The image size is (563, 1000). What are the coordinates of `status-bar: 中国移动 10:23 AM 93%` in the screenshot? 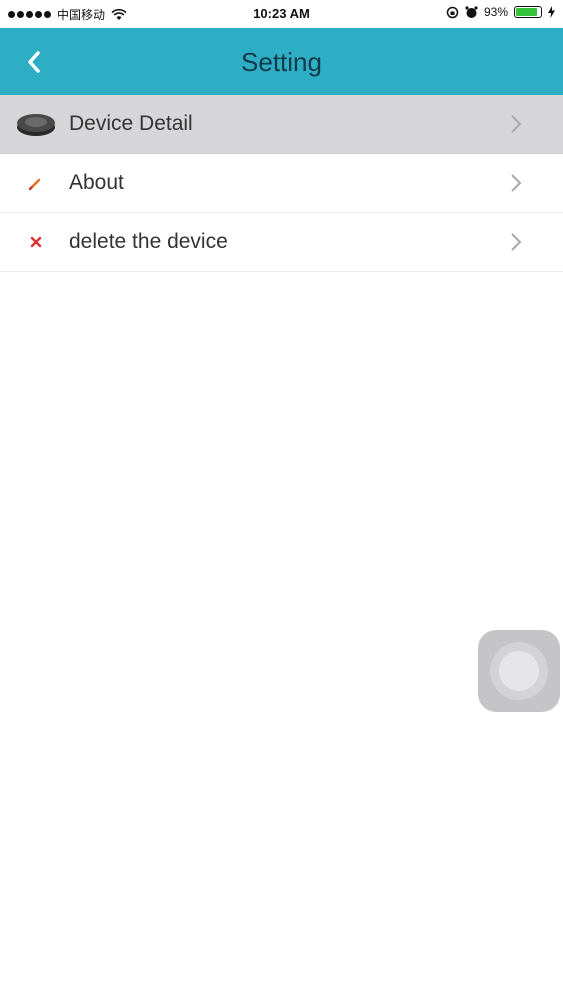 It's located at (281, 14).